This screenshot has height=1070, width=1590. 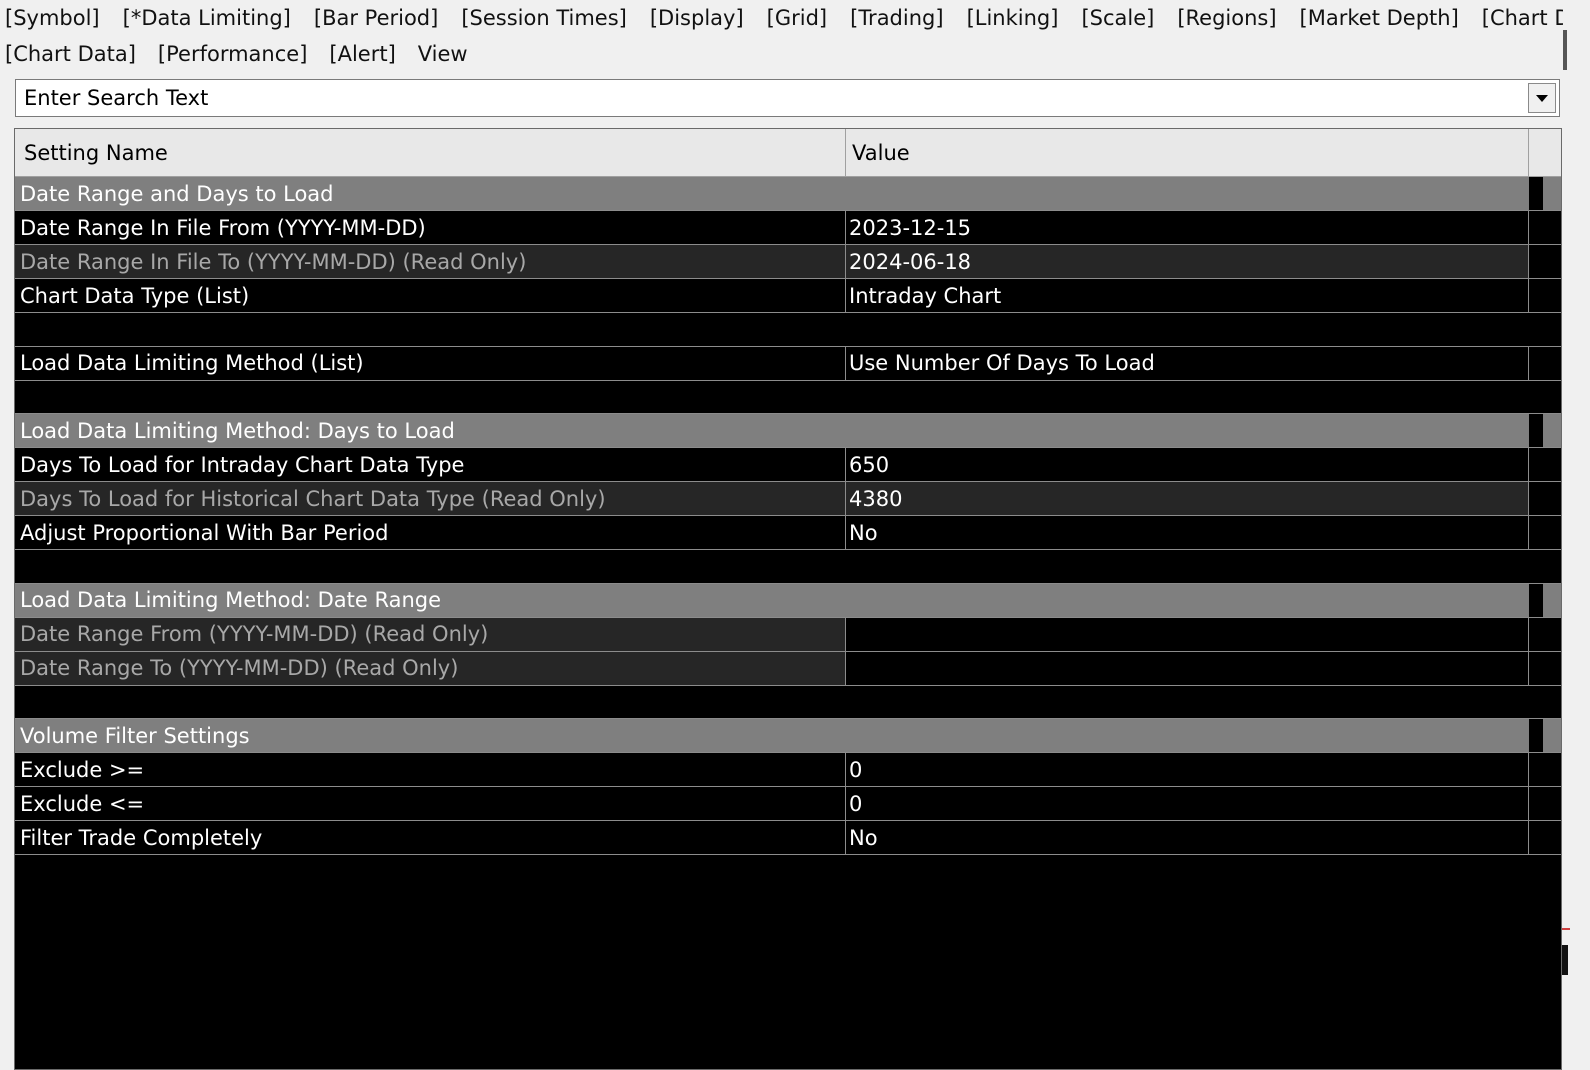 What do you see at coordinates (70, 54) in the screenshot?
I see `tab-chart-data: [Chart Data]` at bounding box center [70, 54].